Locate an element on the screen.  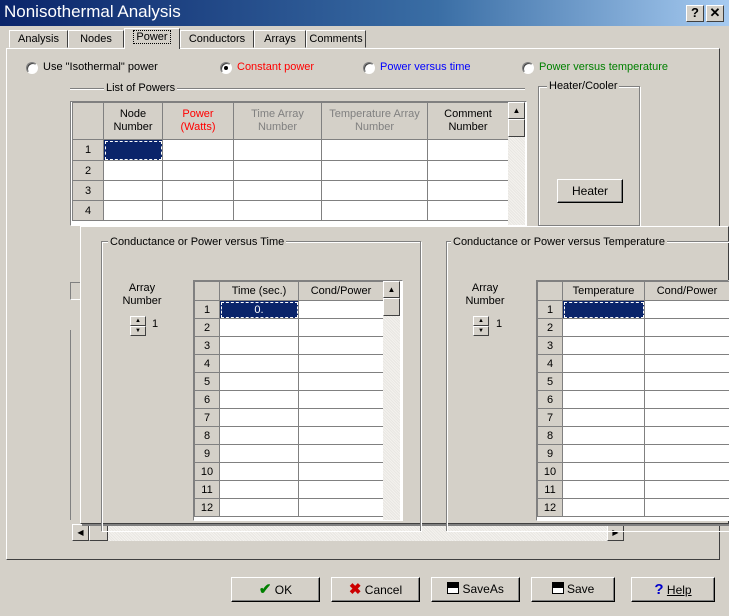
help-button: ? Help is located at coordinates (673, 589).